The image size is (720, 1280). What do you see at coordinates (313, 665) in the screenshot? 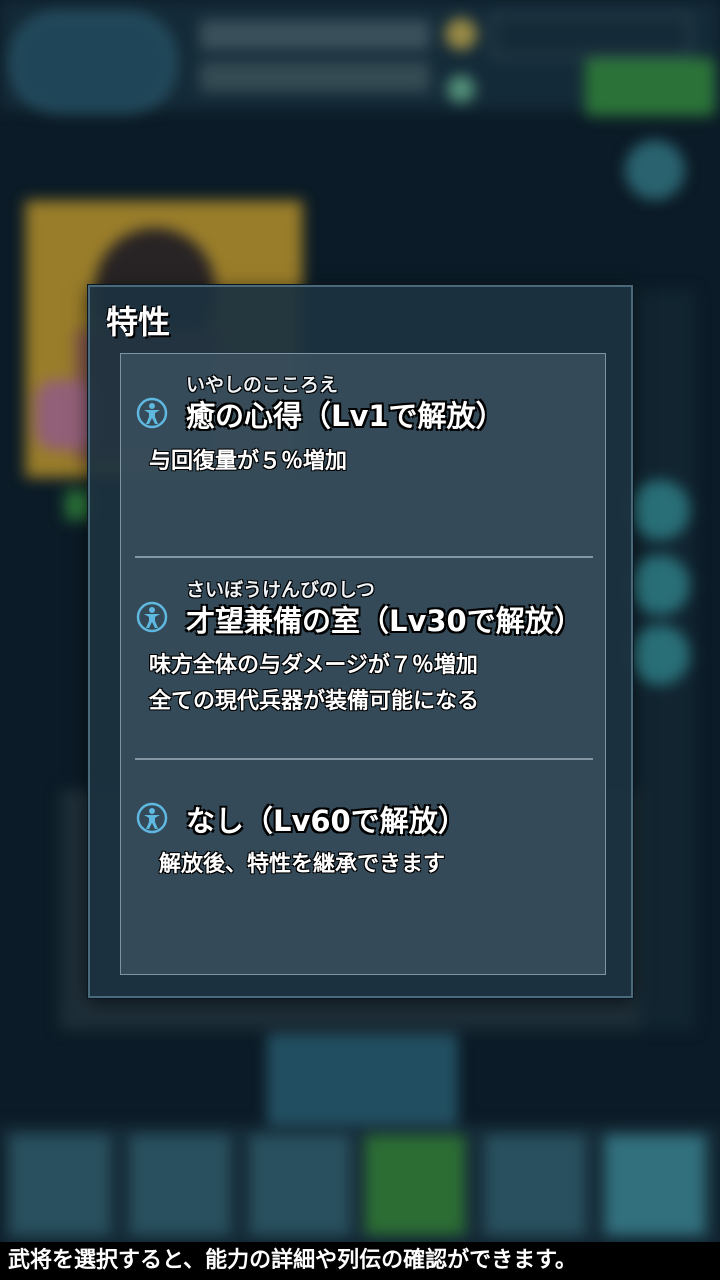
I see `trait-description: 味方全体の与ダメージが７％増加` at bounding box center [313, 665].